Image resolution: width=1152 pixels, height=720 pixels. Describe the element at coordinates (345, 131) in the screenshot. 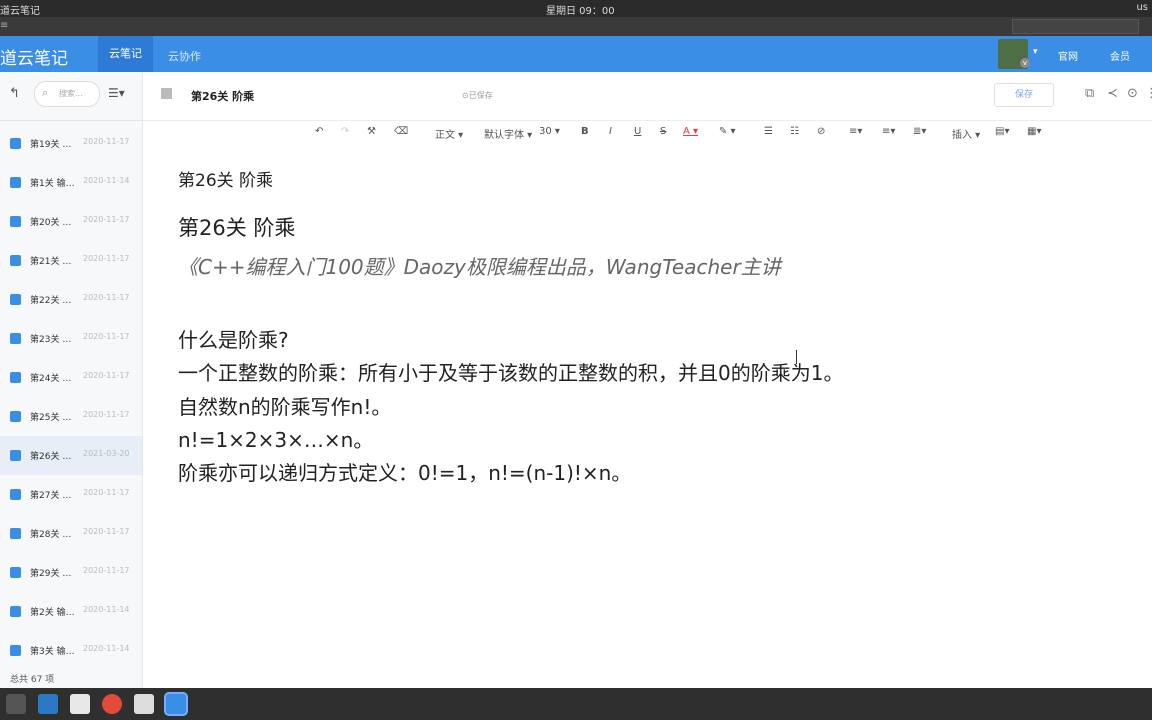

I see `redo-icon: ↷` at that location.